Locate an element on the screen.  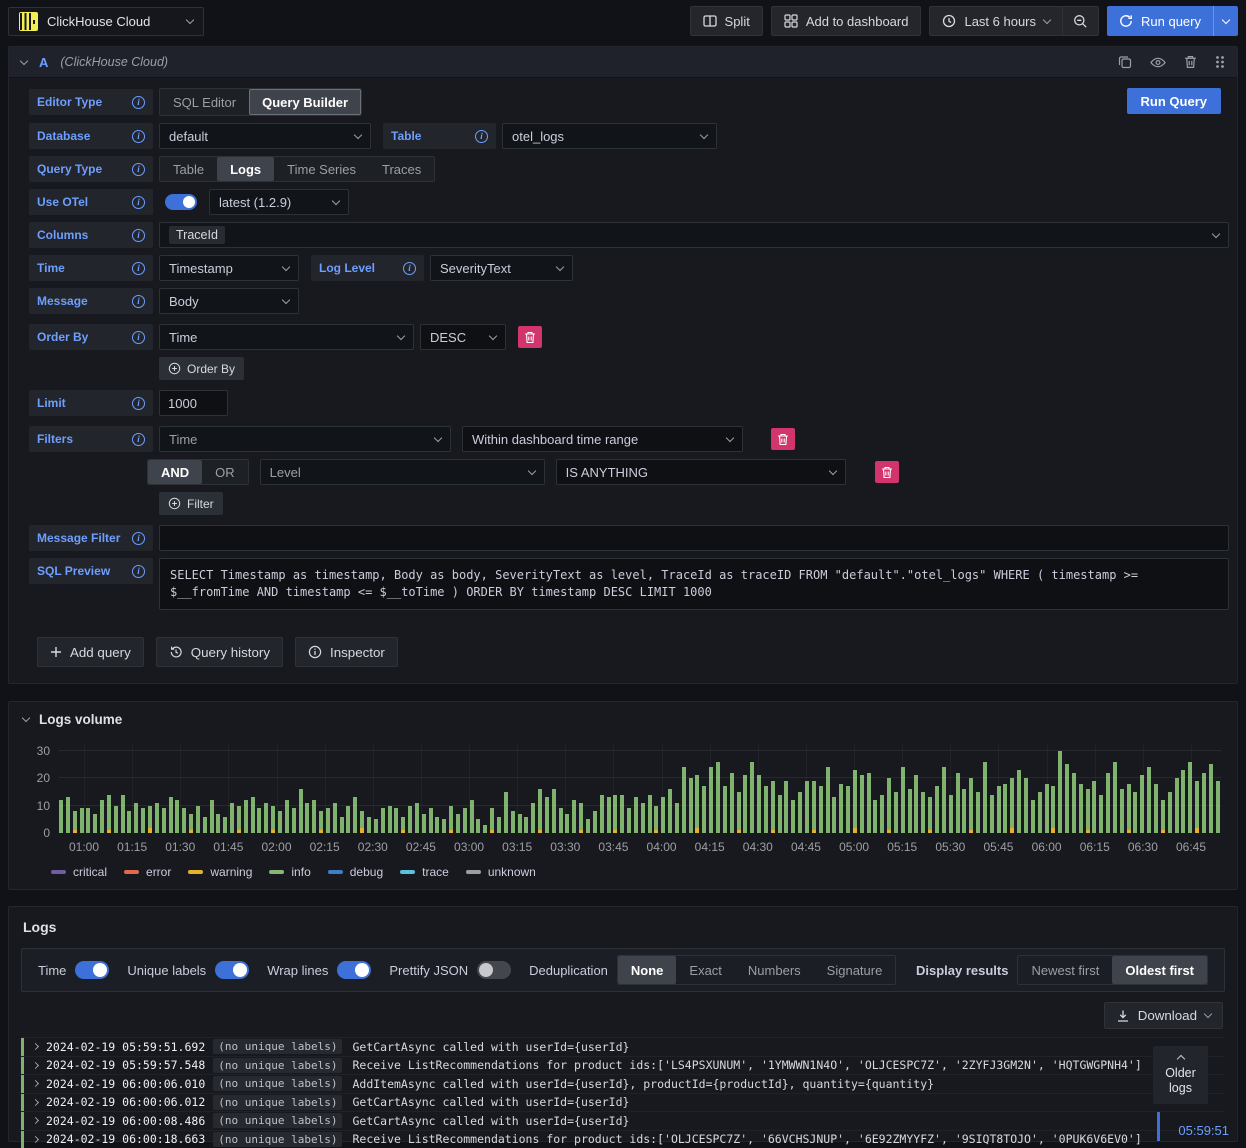
add-to-dashboard-button: Add to dashboard is located at coordinates (846, 21).